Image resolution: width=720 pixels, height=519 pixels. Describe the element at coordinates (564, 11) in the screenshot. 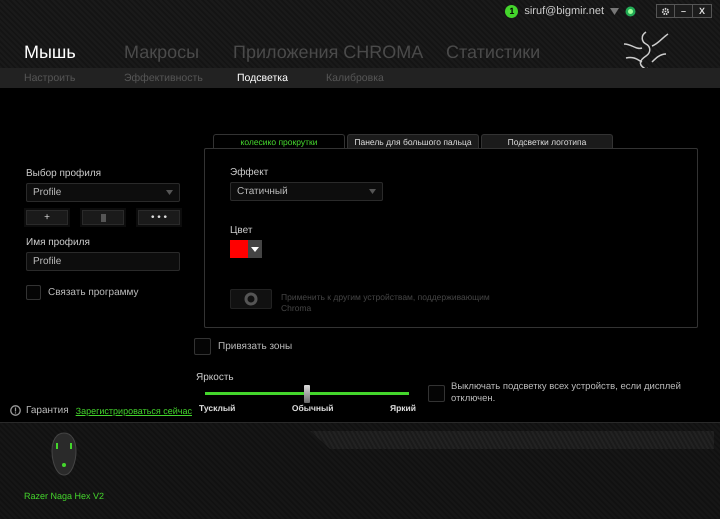

I see `account-email: siruf@bigmir.net` at that location.